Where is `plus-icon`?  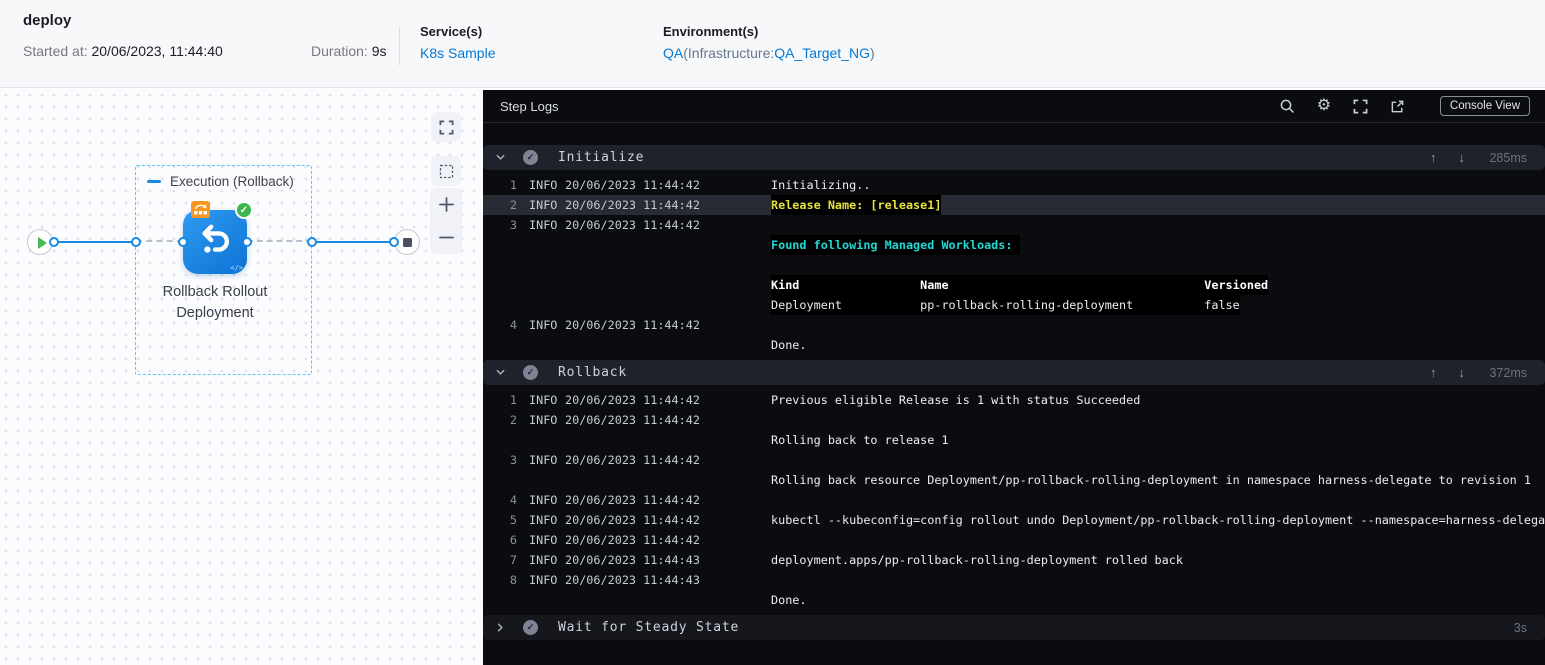 plus-icon is located at coordinates (446, 204).